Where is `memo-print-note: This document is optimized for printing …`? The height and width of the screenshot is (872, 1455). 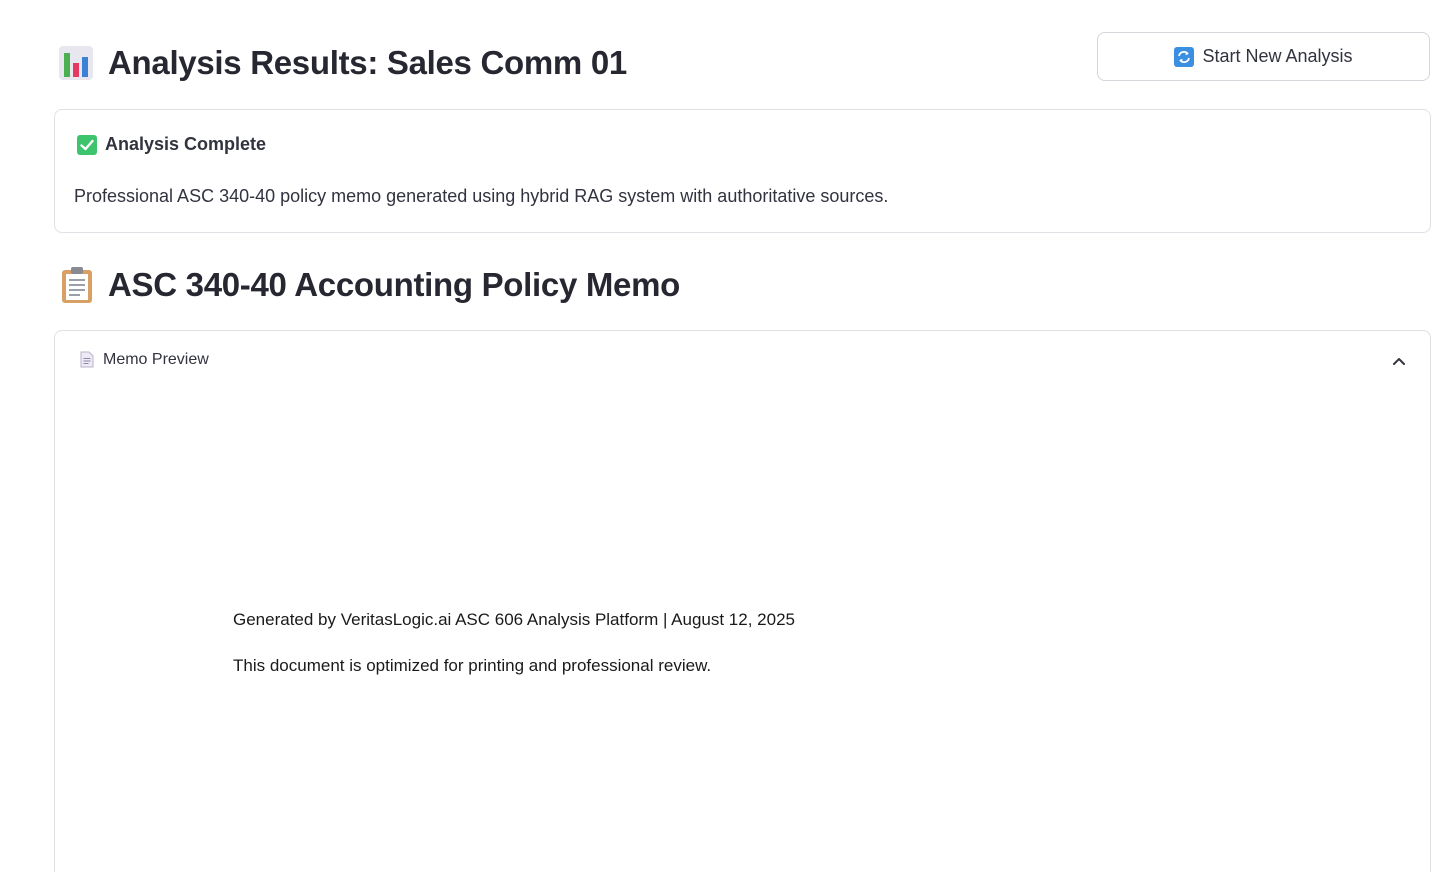
memo-print-note: This document is optimized for printing … is located at coordinates (472, 665).